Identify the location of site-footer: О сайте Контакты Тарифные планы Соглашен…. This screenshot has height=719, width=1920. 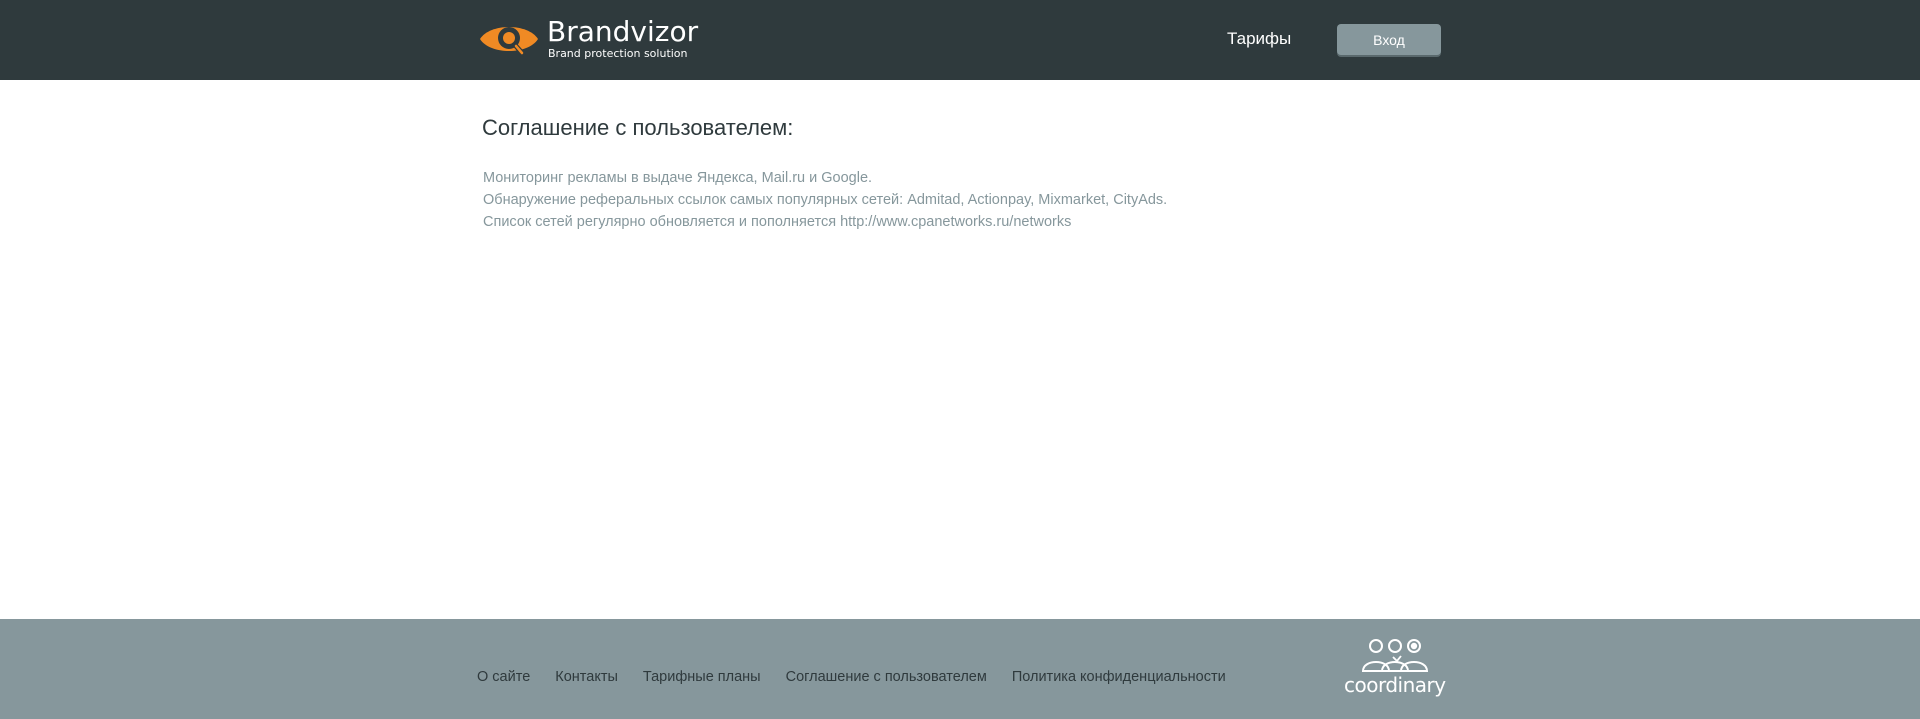
(960, 669).